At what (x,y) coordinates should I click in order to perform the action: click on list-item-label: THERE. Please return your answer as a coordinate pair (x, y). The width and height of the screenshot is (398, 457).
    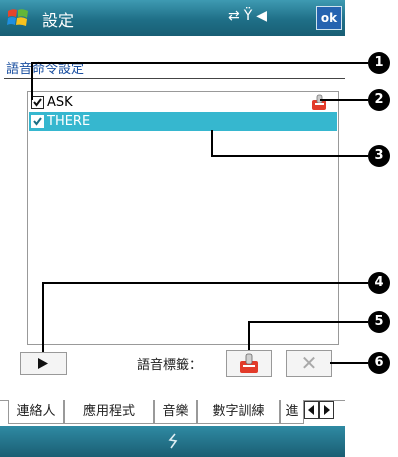
    Looking at the image, I should click on (69, 121).